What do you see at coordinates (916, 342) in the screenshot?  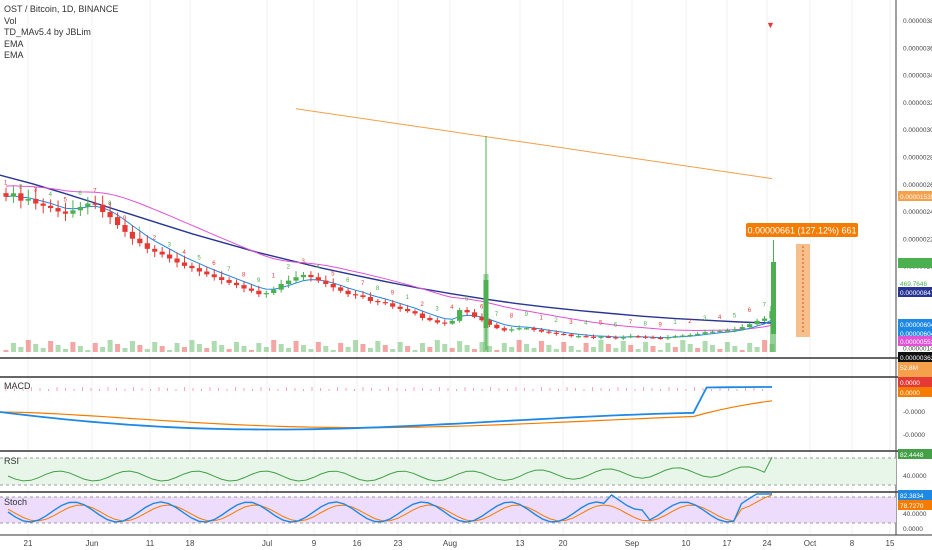 I see `price-tag-label: 0.00000553` at bounding box center [916, 342].